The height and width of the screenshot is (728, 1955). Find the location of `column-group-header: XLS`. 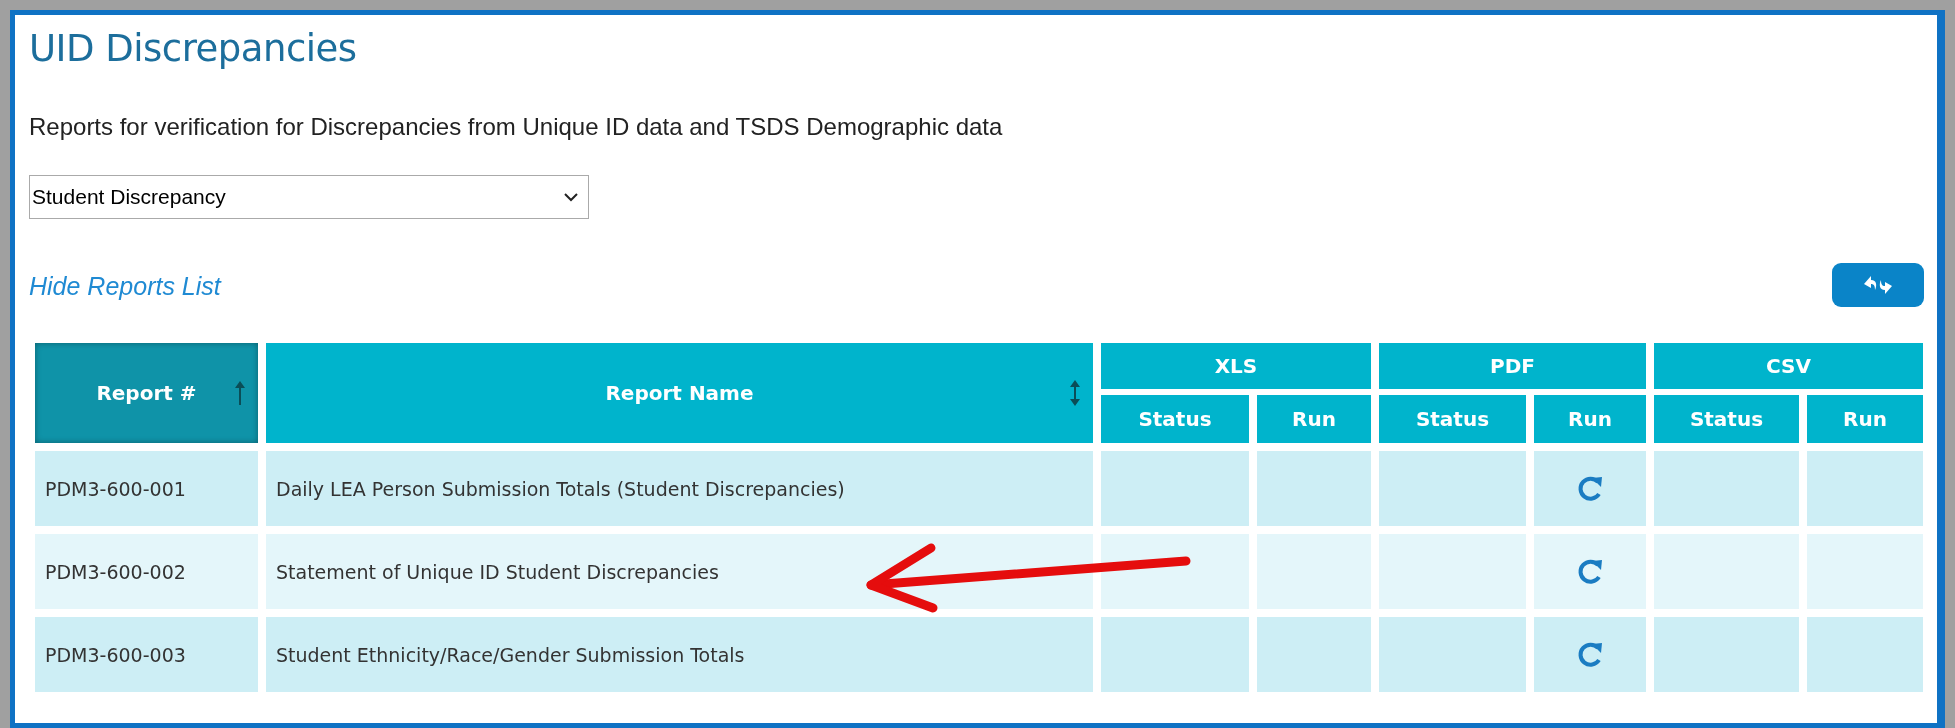

column-group-header: XLS is located at coordinates (1236, 366).